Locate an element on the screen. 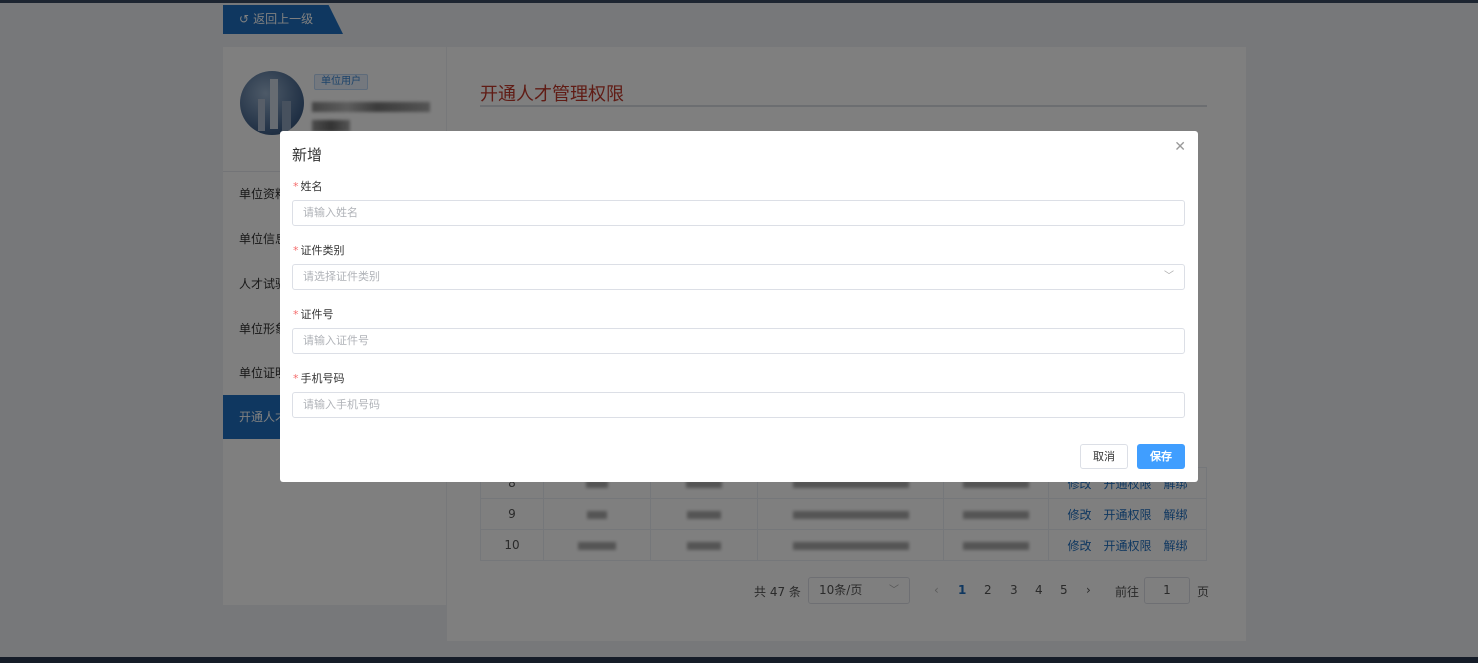 The image size is (1478, 663). id-type-select: 请选择证件类别 ﹀ is located at coordinates (738, 277).